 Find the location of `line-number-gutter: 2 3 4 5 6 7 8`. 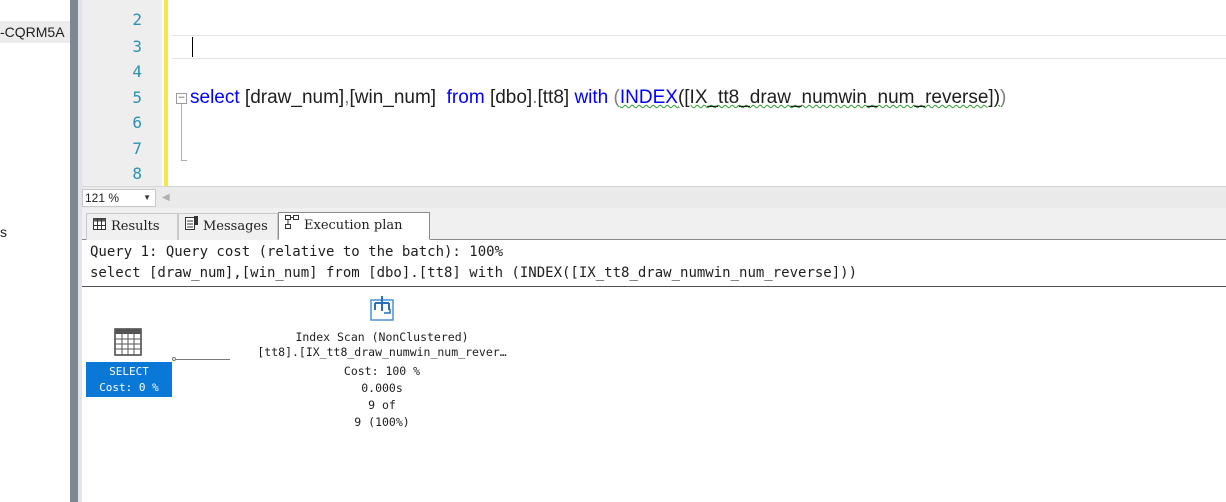

line-number-gutter: 2 3 4 5 6 7 8 is located at coordinates (122, 93).